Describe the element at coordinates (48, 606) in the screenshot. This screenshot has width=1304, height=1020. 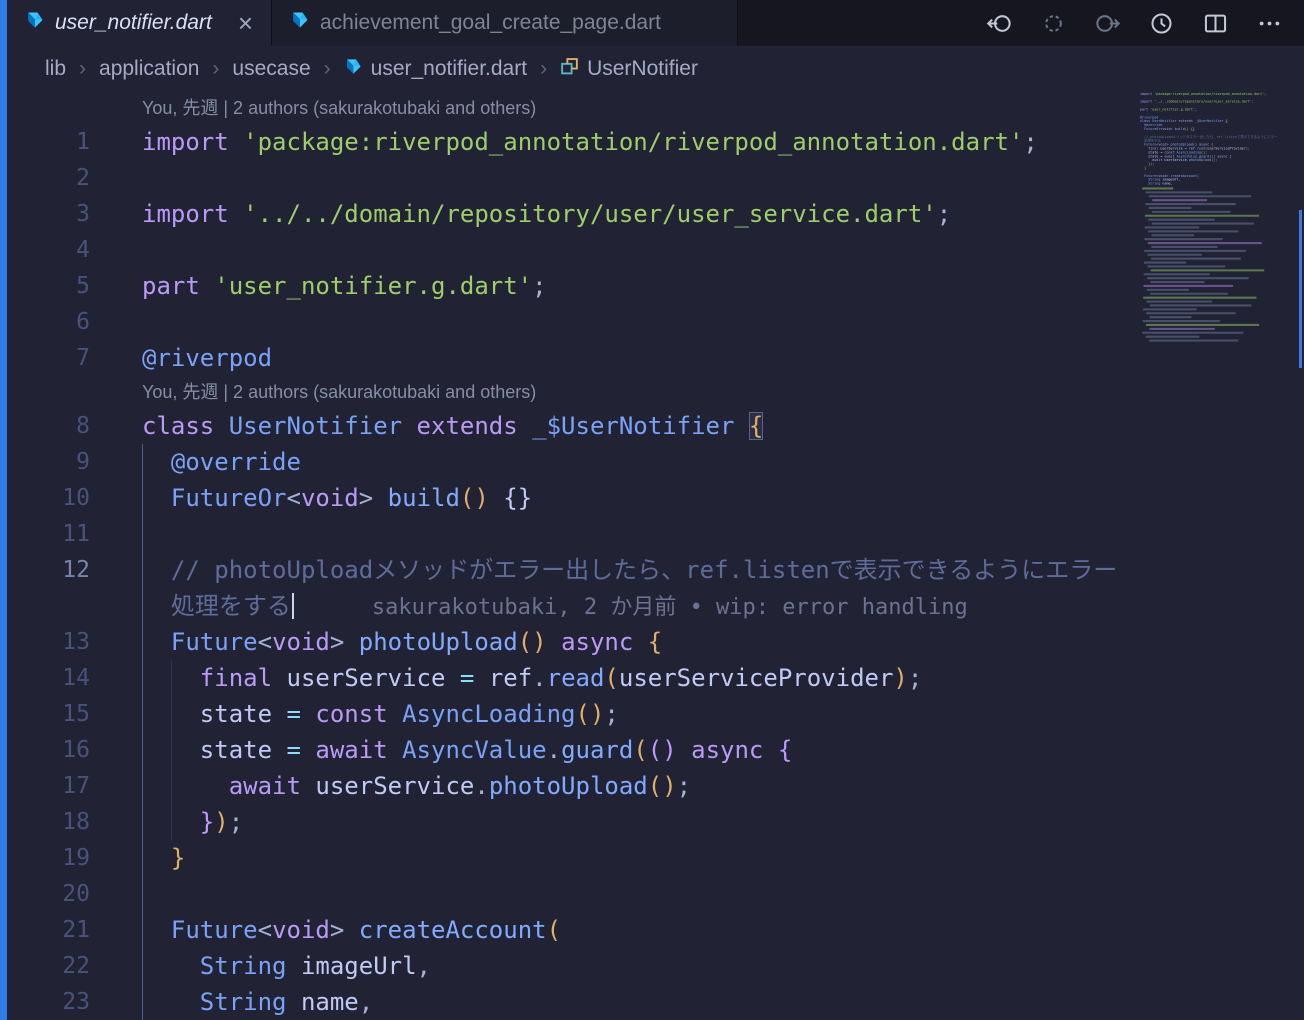
I see `line-number` at that location.